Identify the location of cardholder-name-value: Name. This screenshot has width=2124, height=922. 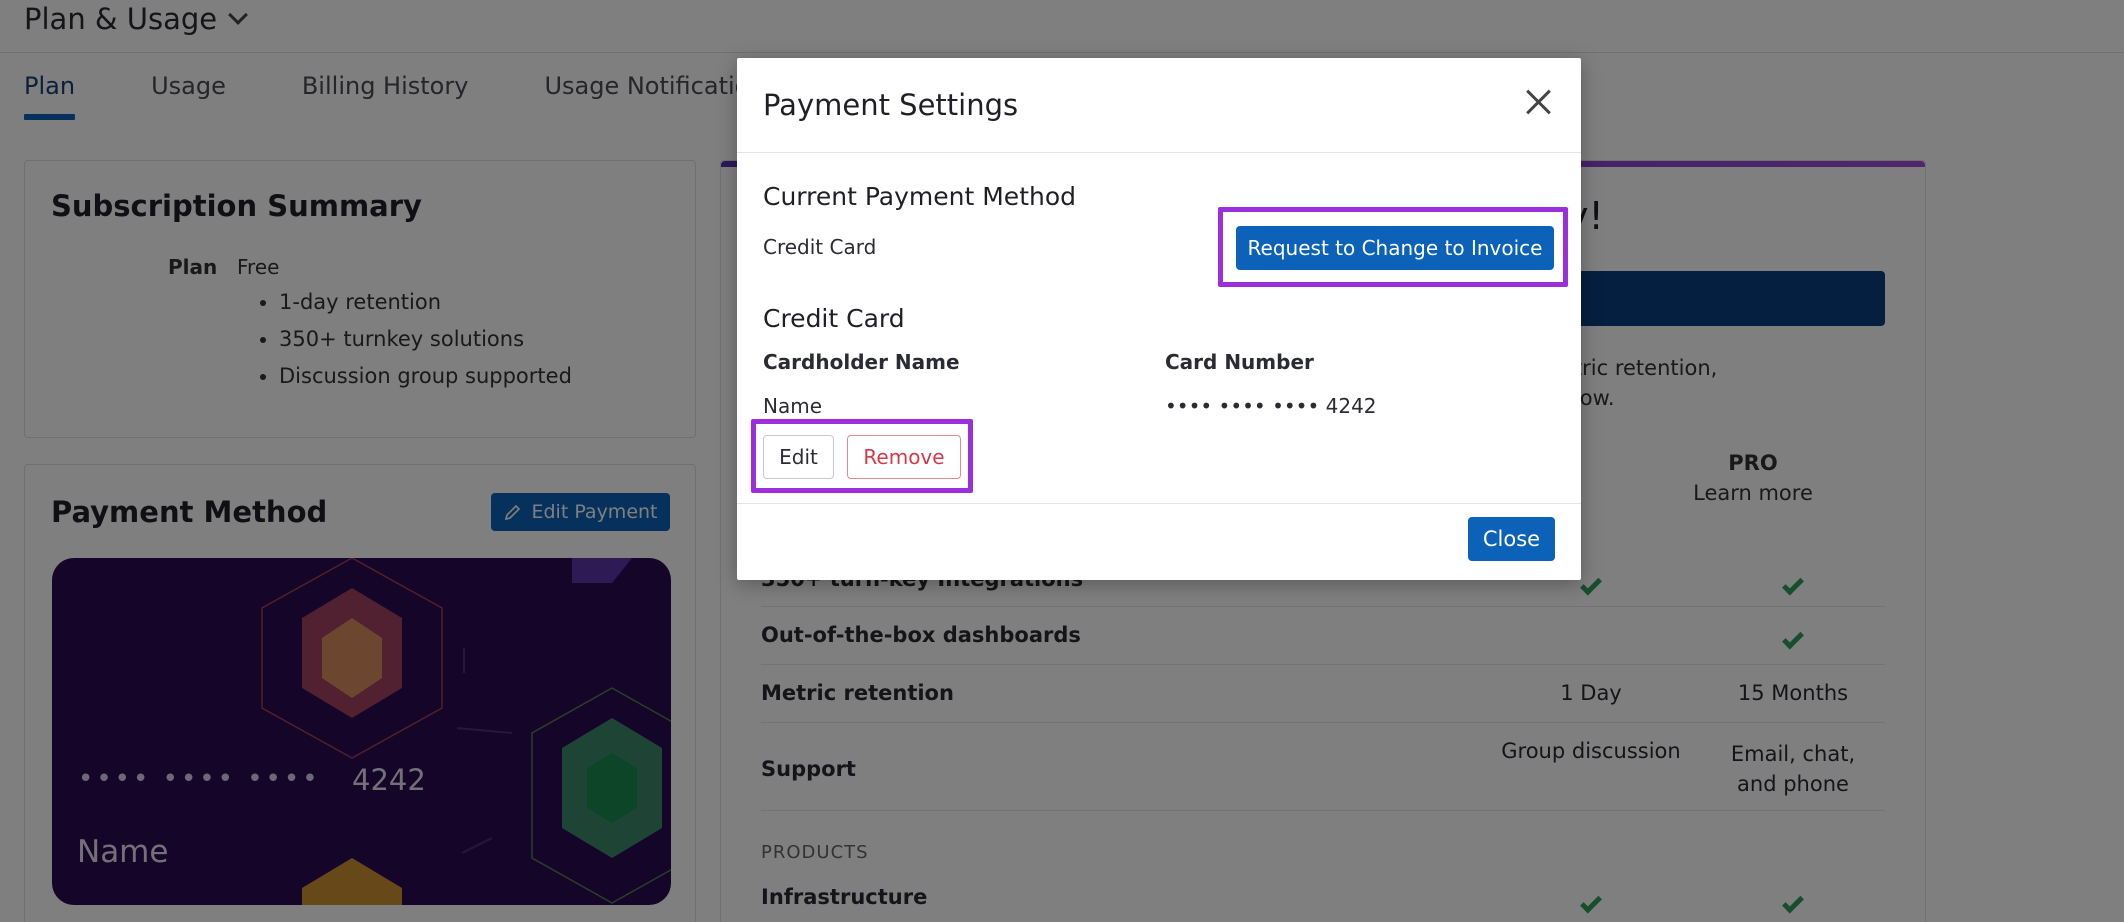
(793, 406).